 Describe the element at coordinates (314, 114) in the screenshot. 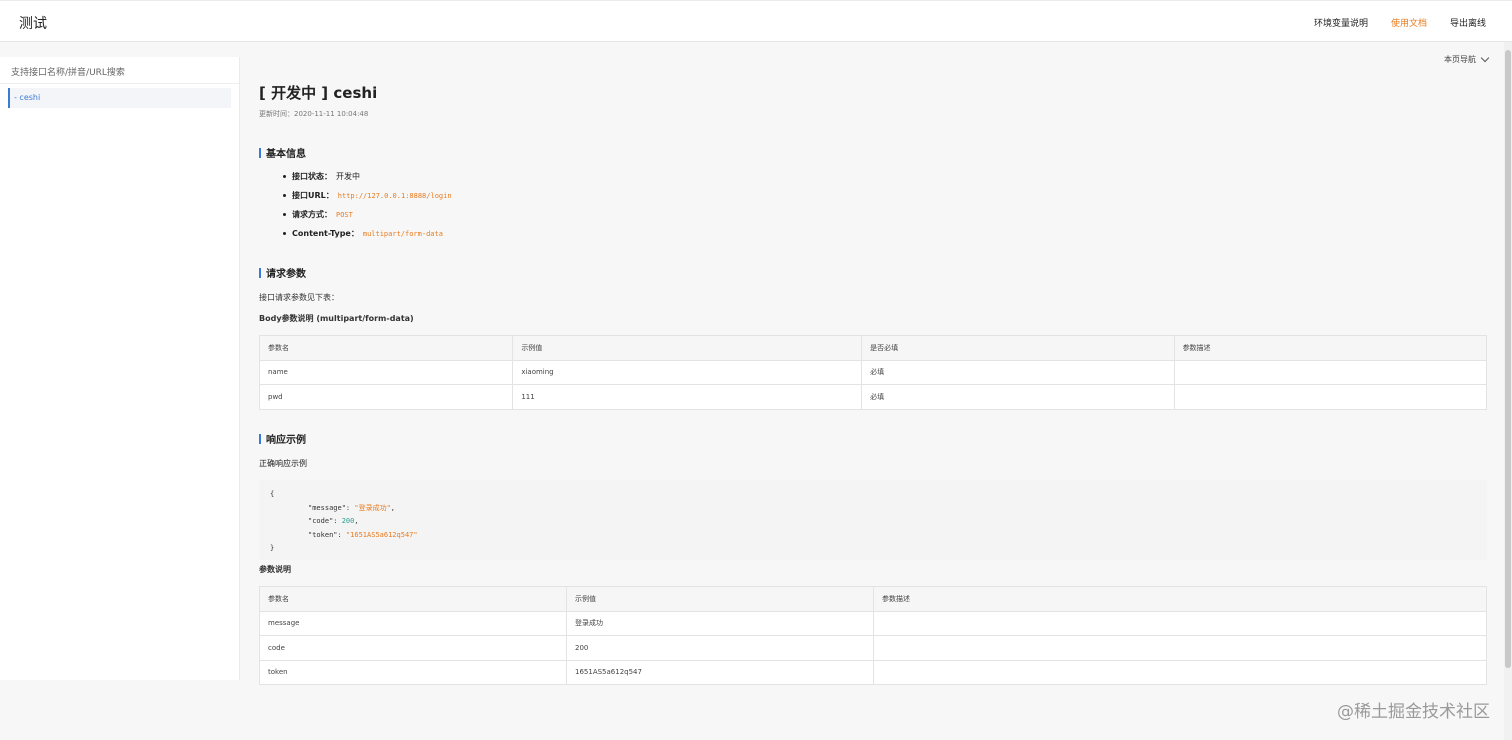

I see `updated-time: 更新时间：2020-11-11 10:04:48` at that location.